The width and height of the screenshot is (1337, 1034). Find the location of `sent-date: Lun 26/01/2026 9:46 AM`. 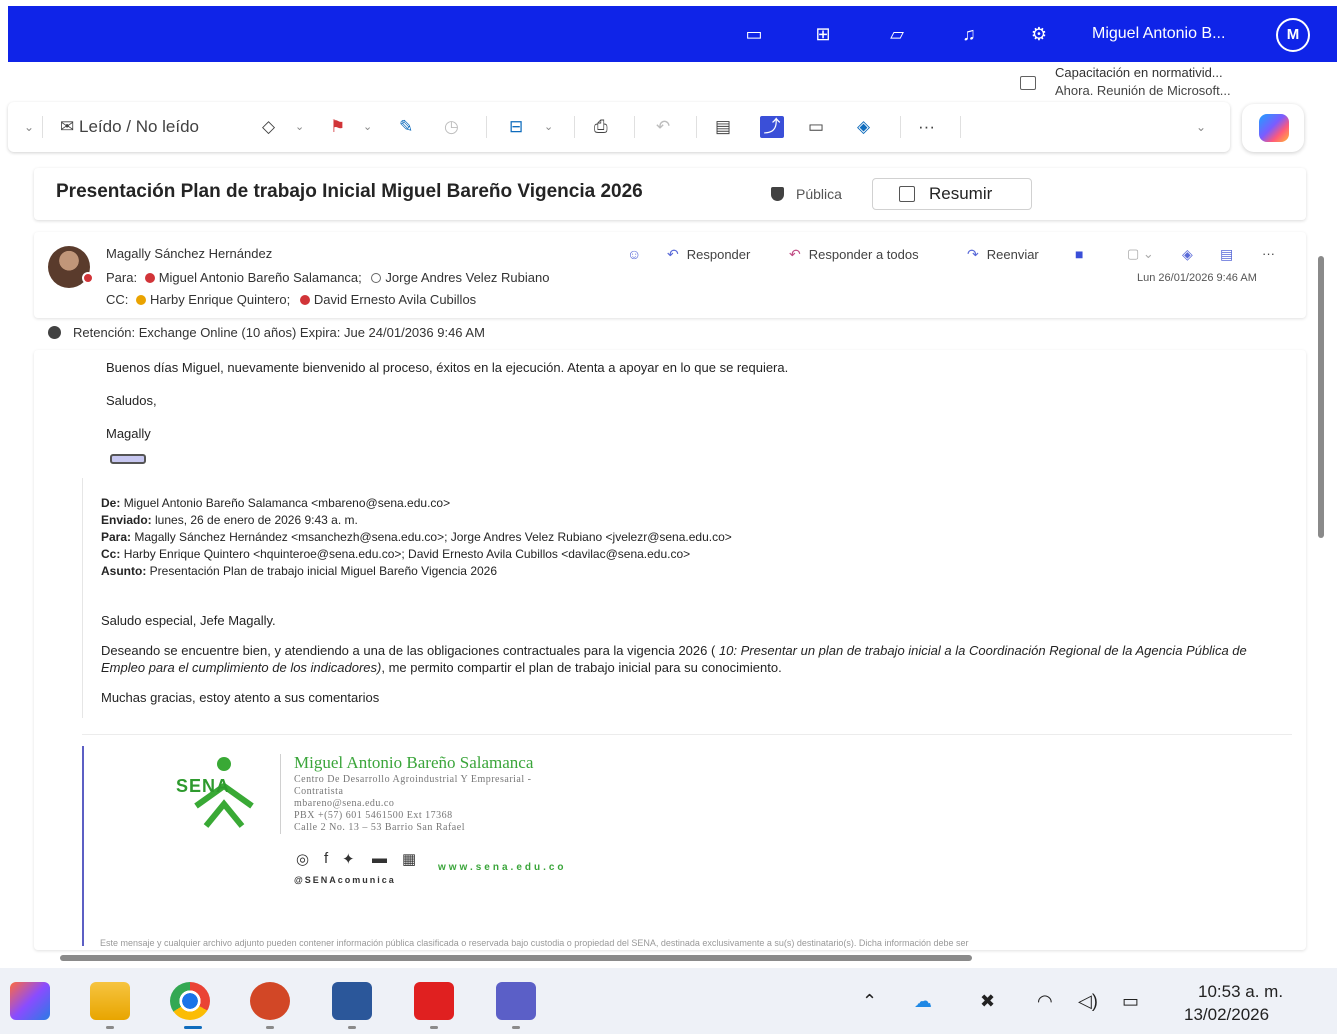

sent-date: Lun 26/01/2026 9:46 AM is located at coordinates (1197, 278).